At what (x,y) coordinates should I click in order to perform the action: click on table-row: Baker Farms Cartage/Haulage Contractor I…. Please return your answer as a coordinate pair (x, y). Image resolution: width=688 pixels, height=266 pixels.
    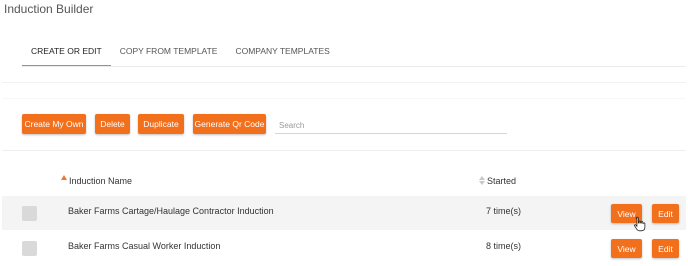
    Looking at the image, I should click on (344, 213).